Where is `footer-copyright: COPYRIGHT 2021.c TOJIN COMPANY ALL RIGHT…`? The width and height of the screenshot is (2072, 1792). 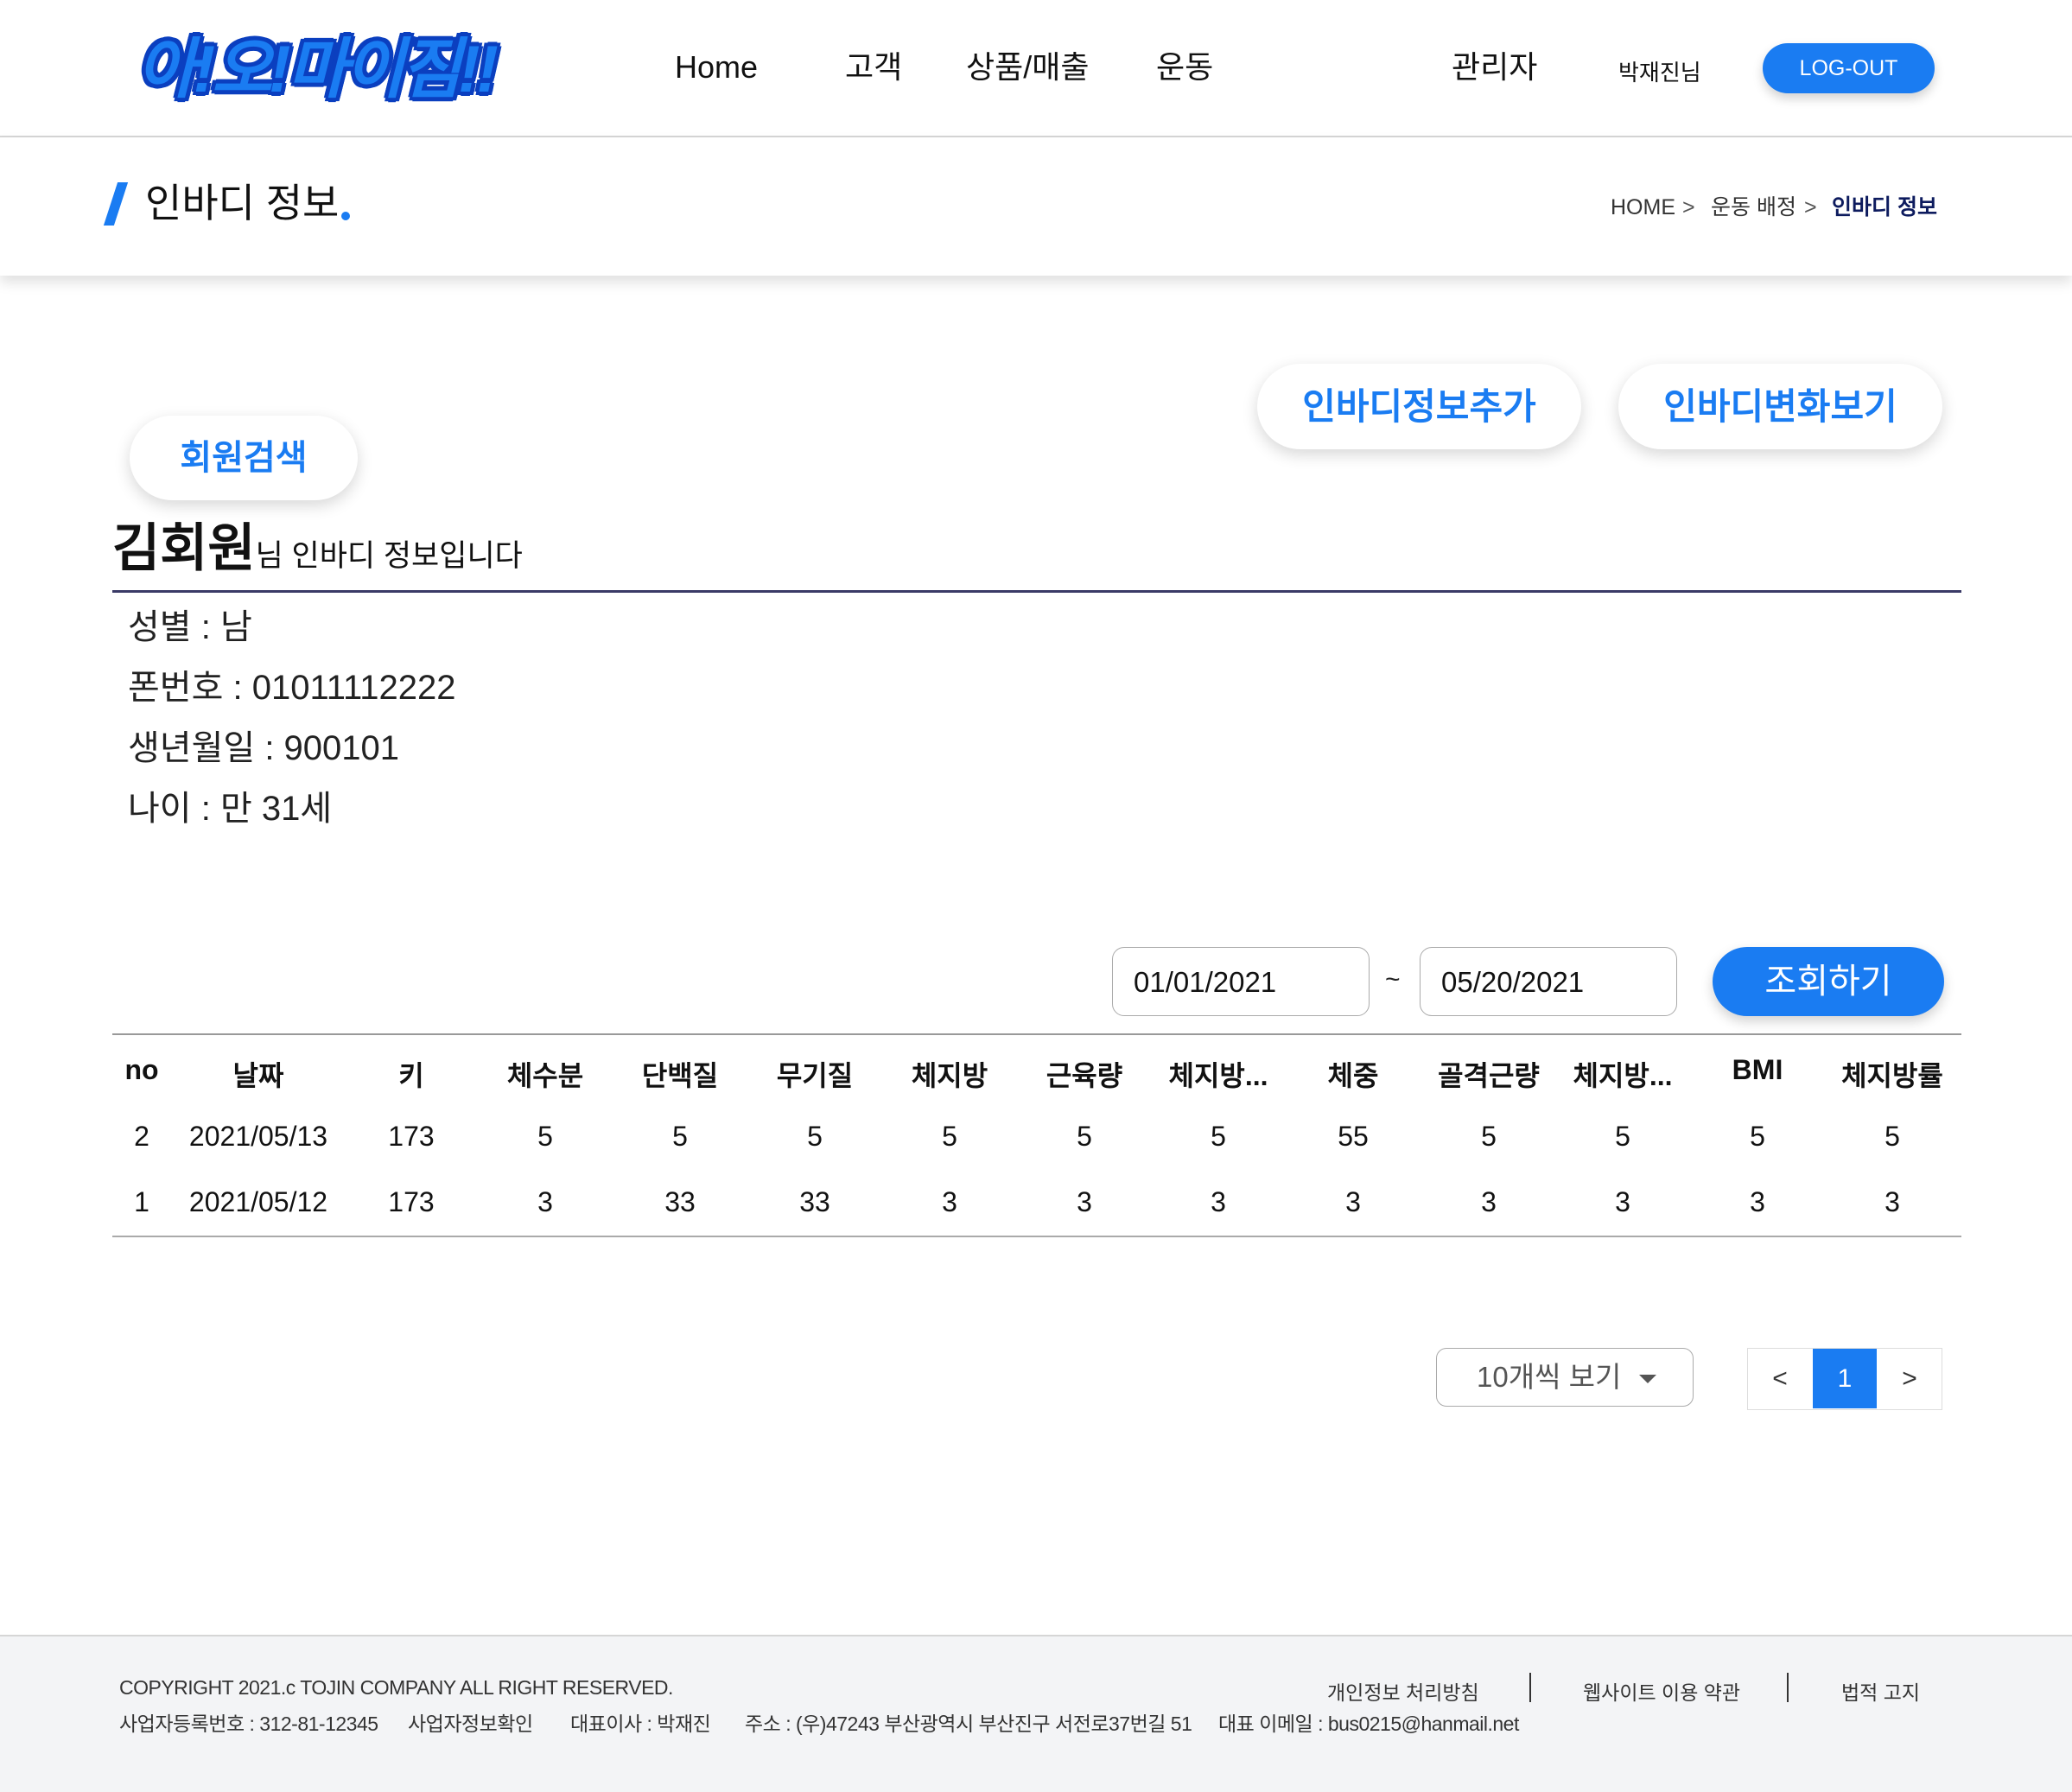 footer-copyright: COPYRIGHT 2021.c TOJIN COMPANY ALL RIGHT… is located at coordinates (396, 1687).